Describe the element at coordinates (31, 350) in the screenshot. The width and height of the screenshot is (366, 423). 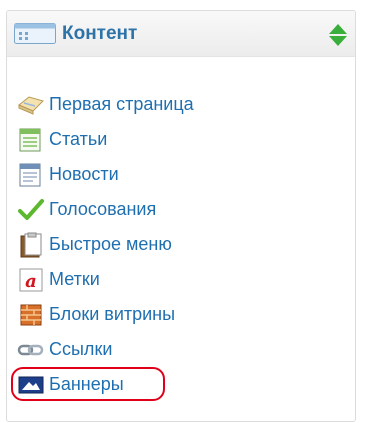
I see `links-icon` at that location.